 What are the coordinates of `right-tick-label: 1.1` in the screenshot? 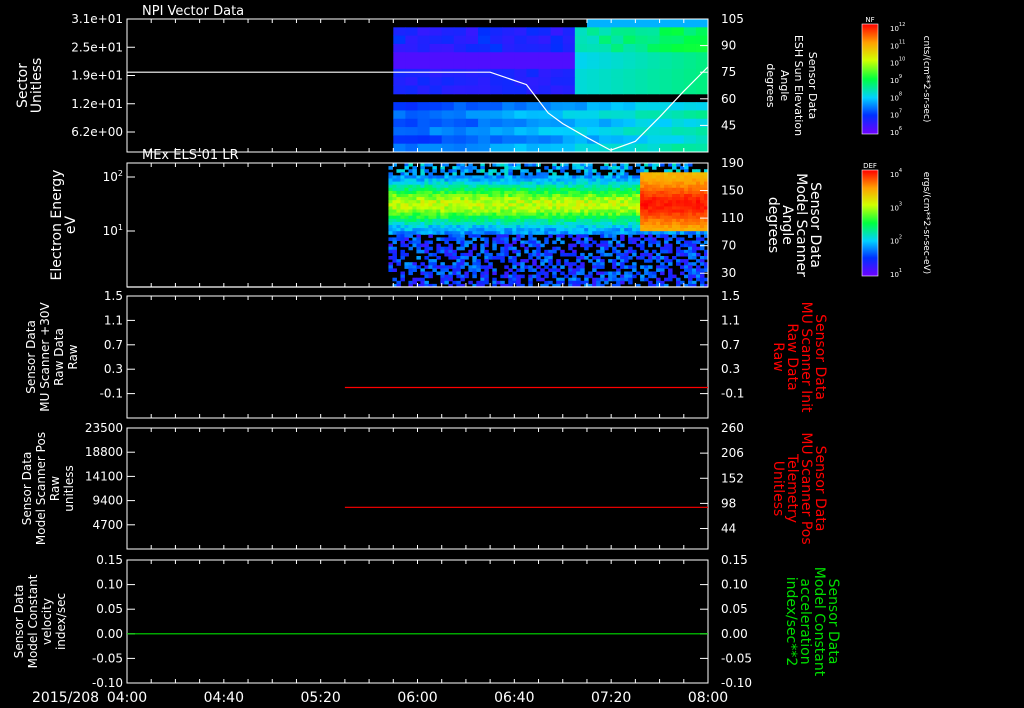 It's located at (730, 320).